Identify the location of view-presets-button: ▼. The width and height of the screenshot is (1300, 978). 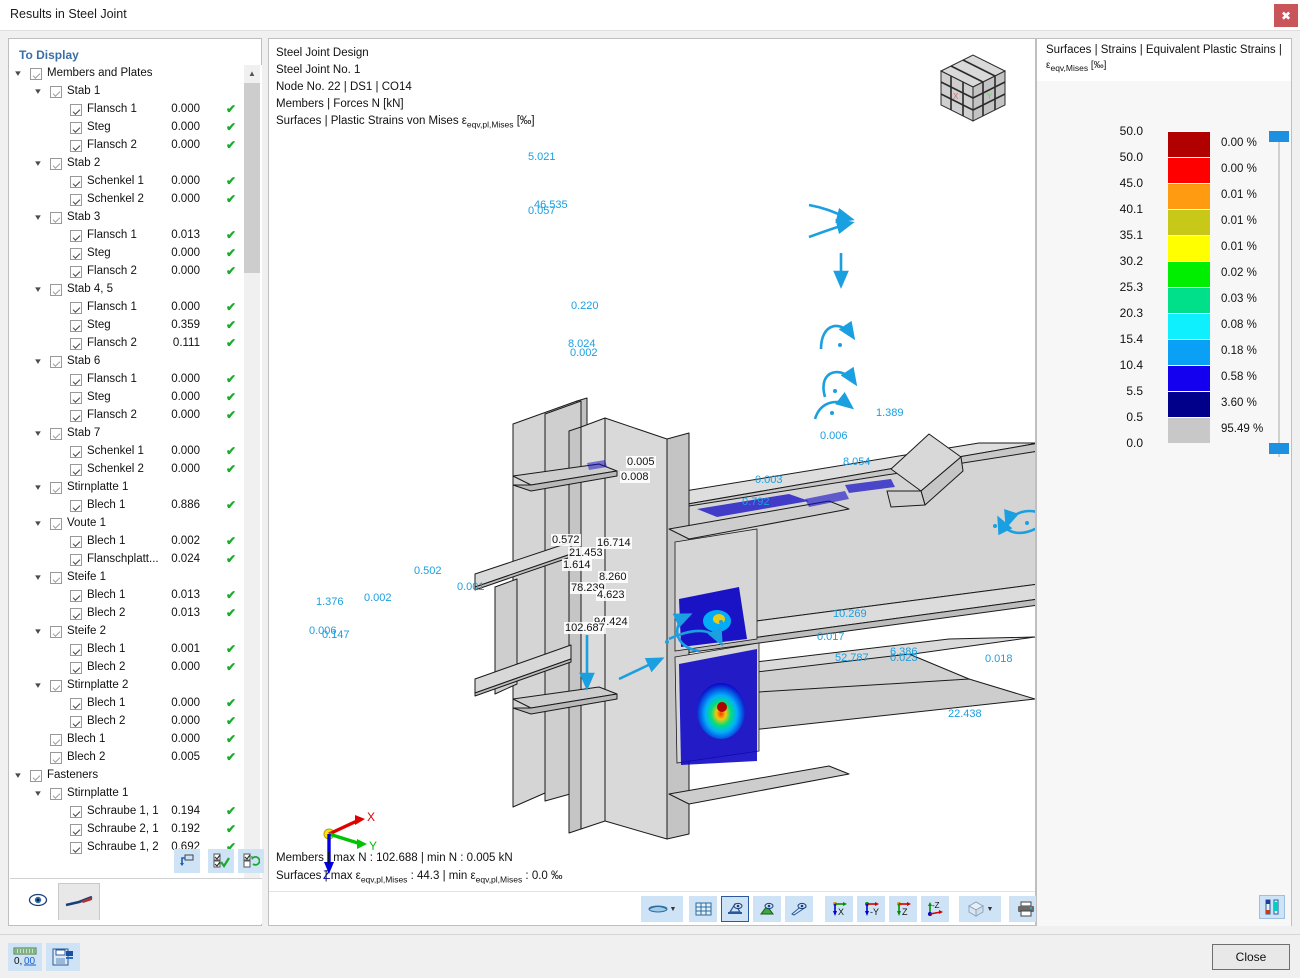
(980, 909).